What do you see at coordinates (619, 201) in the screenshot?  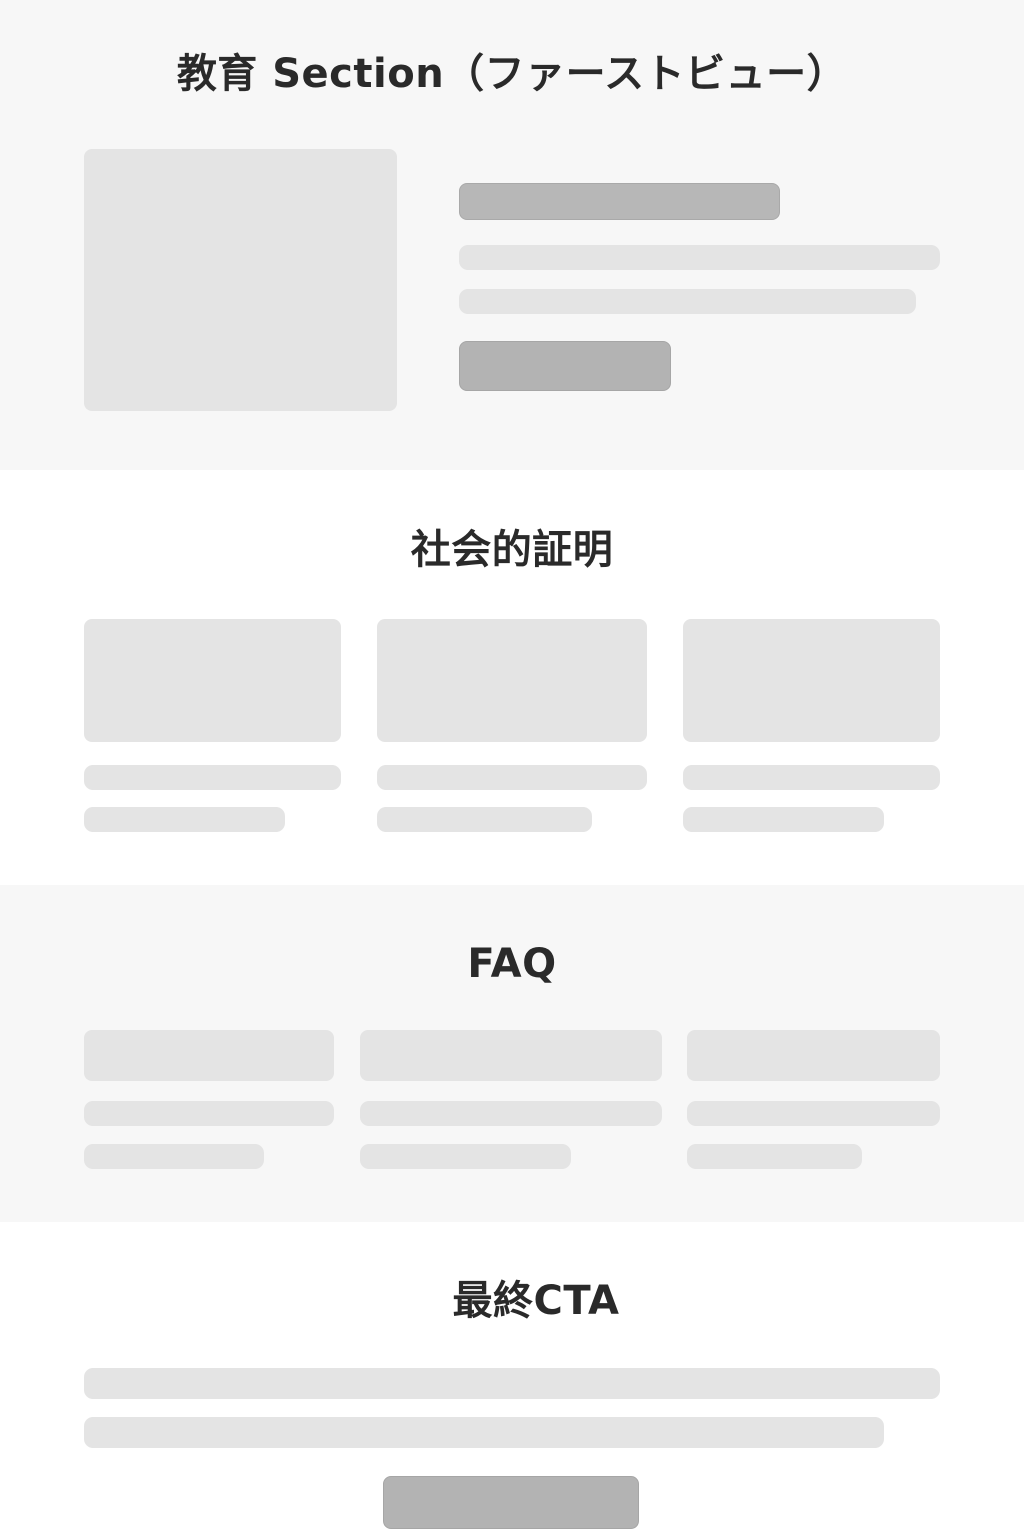 I see `hero-heading-placeholder` at bounding box center [619, 201].